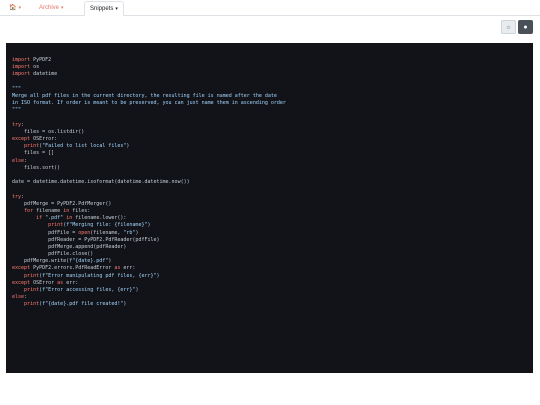  Describe the element at coordinates (99, 218) in the screenshot. I see `code-token: filename.lower():` at that location.